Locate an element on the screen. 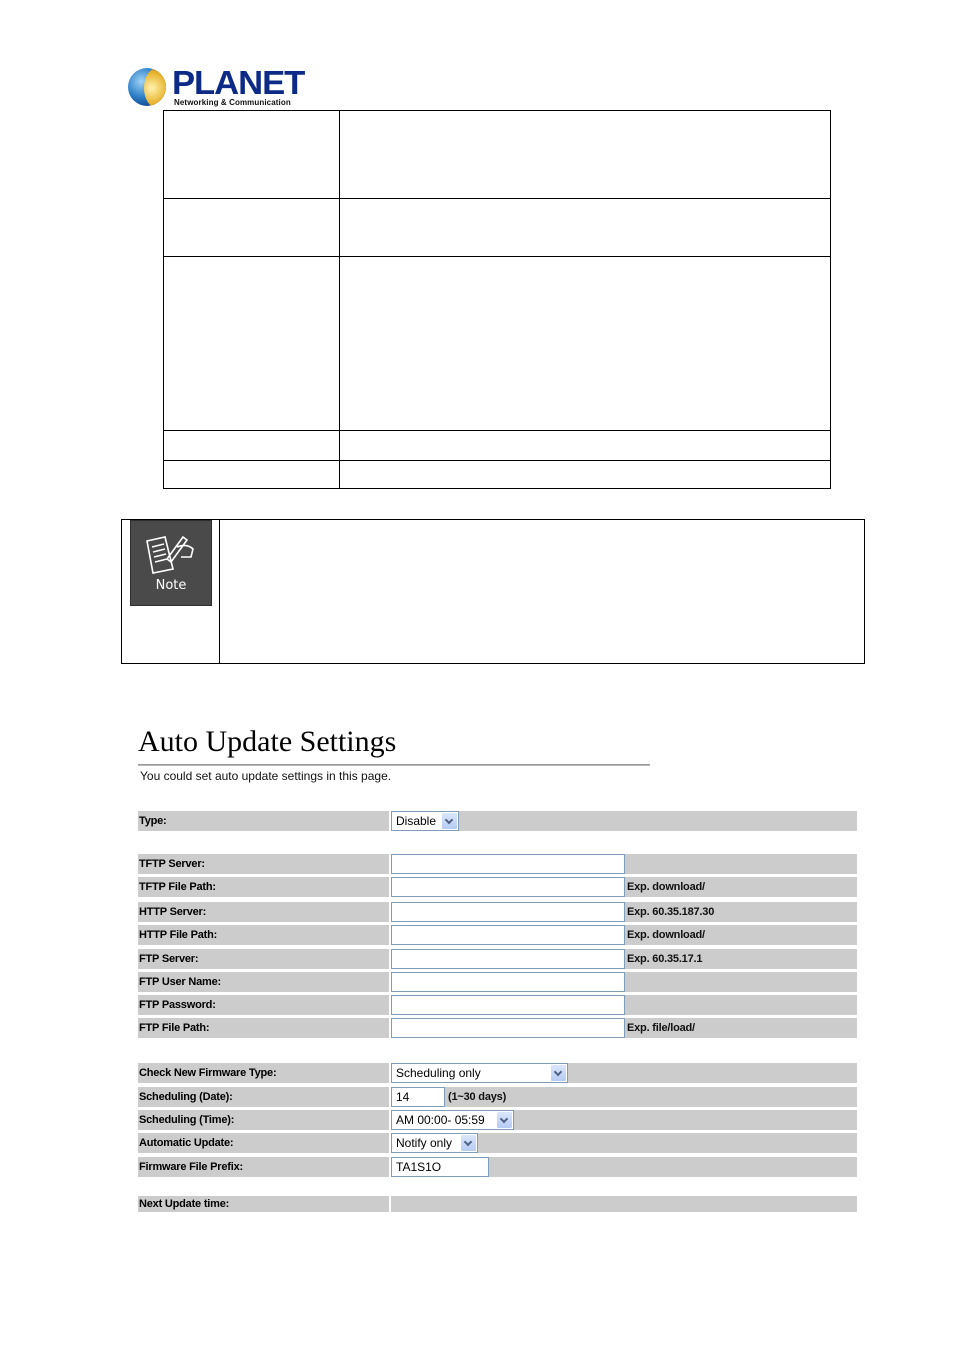 The height and width of the screenshot is (1350, 954). page-title: Auto Update Settings is located at coordinates (267, 741).